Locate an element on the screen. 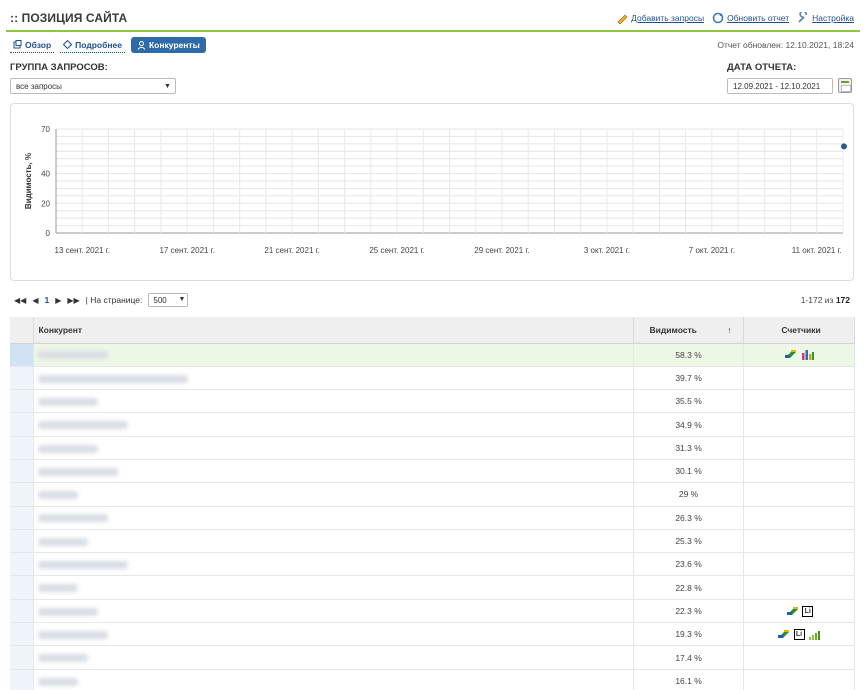 The width and height of the screenshot is (866, 690). per-page-select: 500 ▼ is located at coordinates (168, 300).